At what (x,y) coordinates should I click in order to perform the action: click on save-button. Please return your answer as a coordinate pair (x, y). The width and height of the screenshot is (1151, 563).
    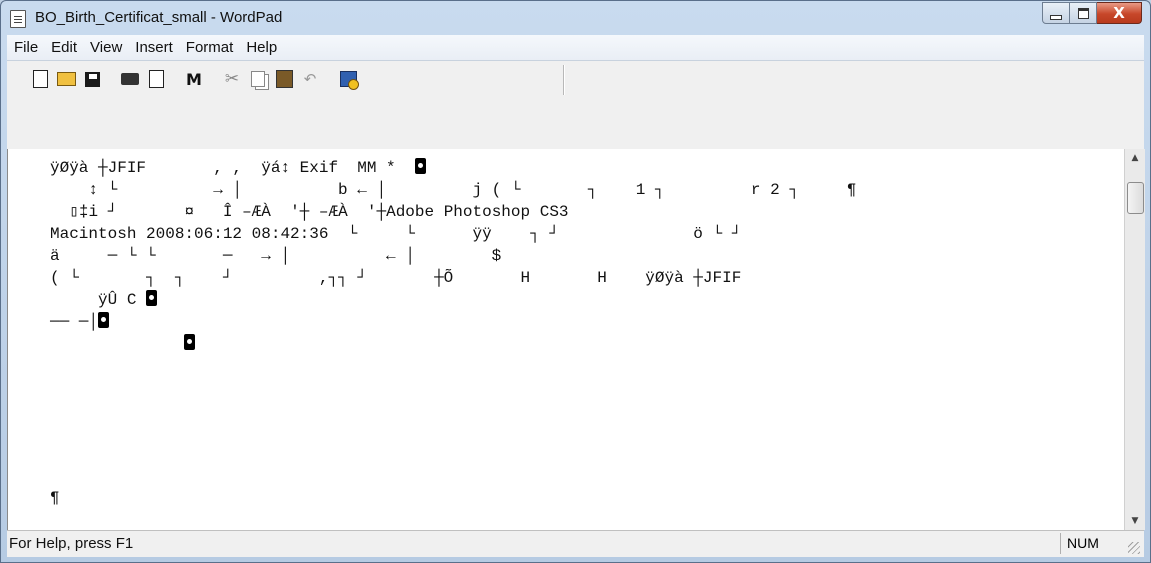
    Looking at the image, I should click on (92, 79).